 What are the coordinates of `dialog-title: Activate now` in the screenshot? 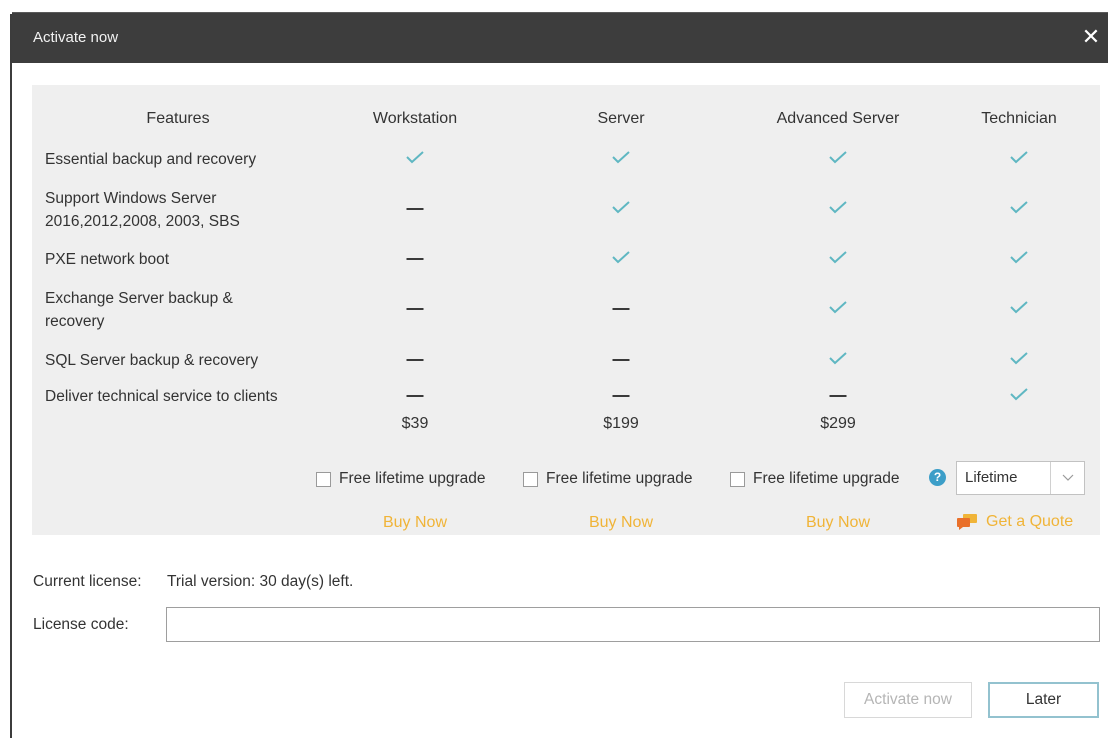 It's located at (76, 37).